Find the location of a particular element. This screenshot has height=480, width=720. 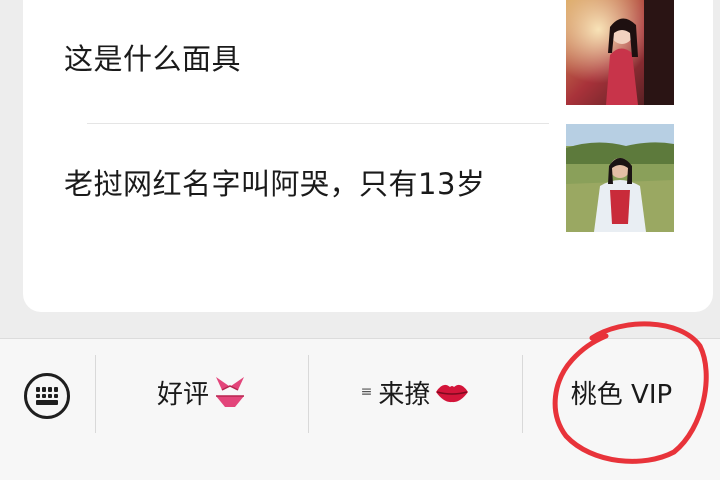

menu-item-label: 来撩 is located at coordinates (404, 394).